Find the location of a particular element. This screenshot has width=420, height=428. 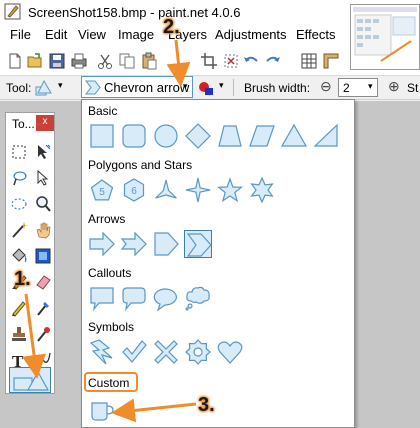

five-point-star-icon is located at coordinates (230, 190).